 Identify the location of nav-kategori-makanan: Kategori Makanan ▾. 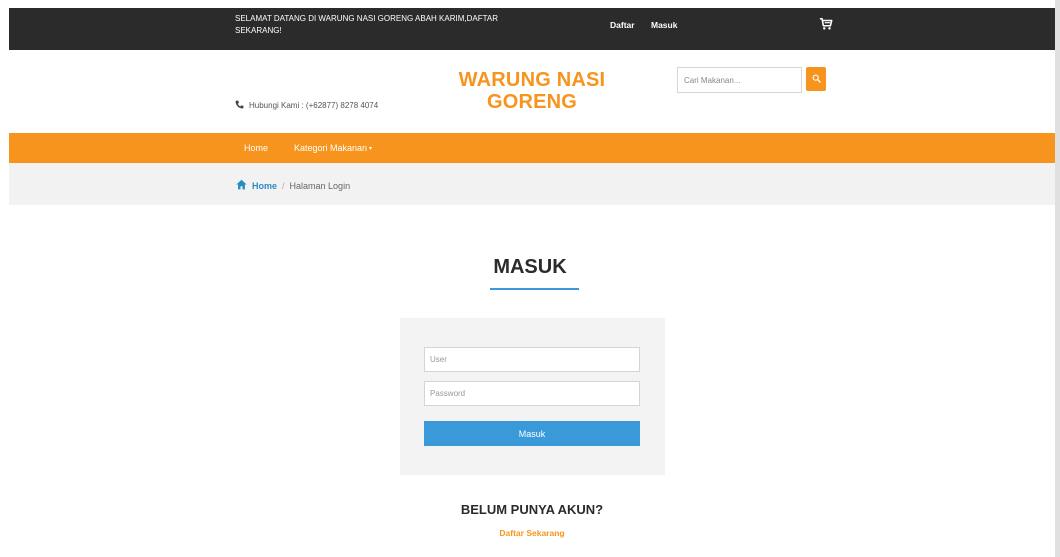
(333, 148).